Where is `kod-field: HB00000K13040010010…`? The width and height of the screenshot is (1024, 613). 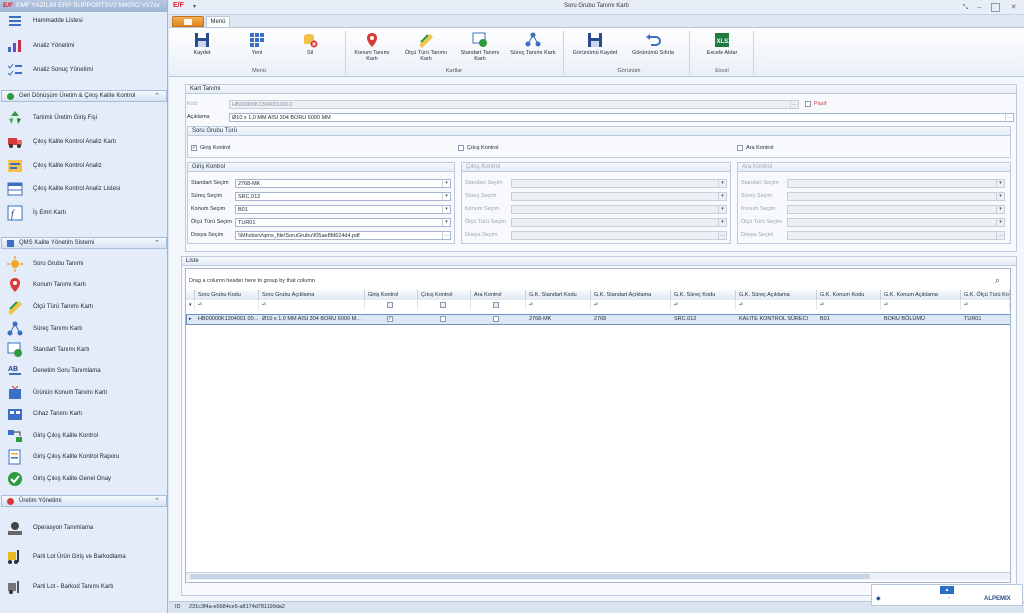 kod-field: HB00000K13040010010… is located at coordinates (514, 104).